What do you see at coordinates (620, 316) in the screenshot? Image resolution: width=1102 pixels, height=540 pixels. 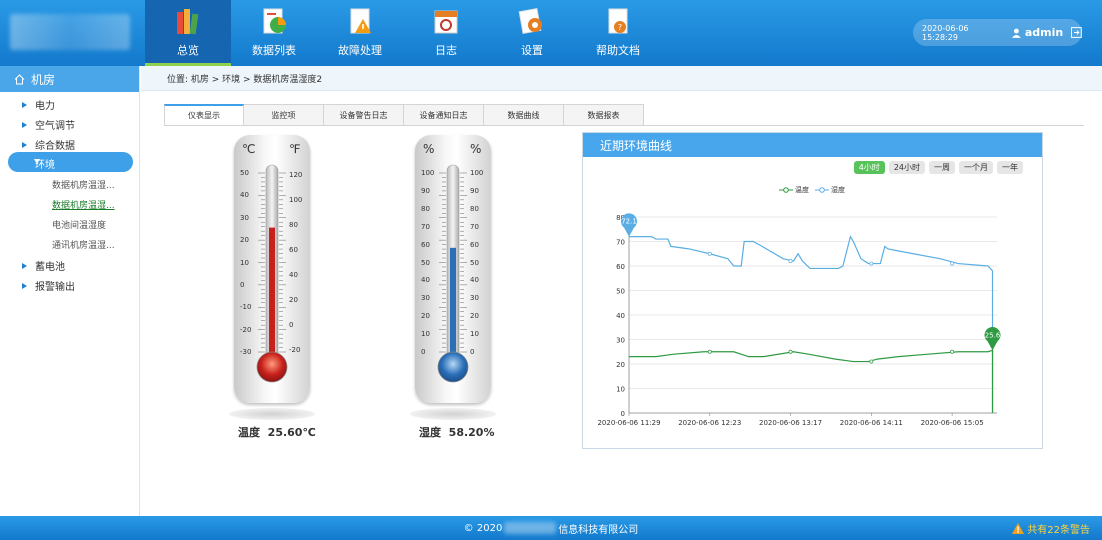 I see `y-tick-label: 40` at bounding box center [620, 316].